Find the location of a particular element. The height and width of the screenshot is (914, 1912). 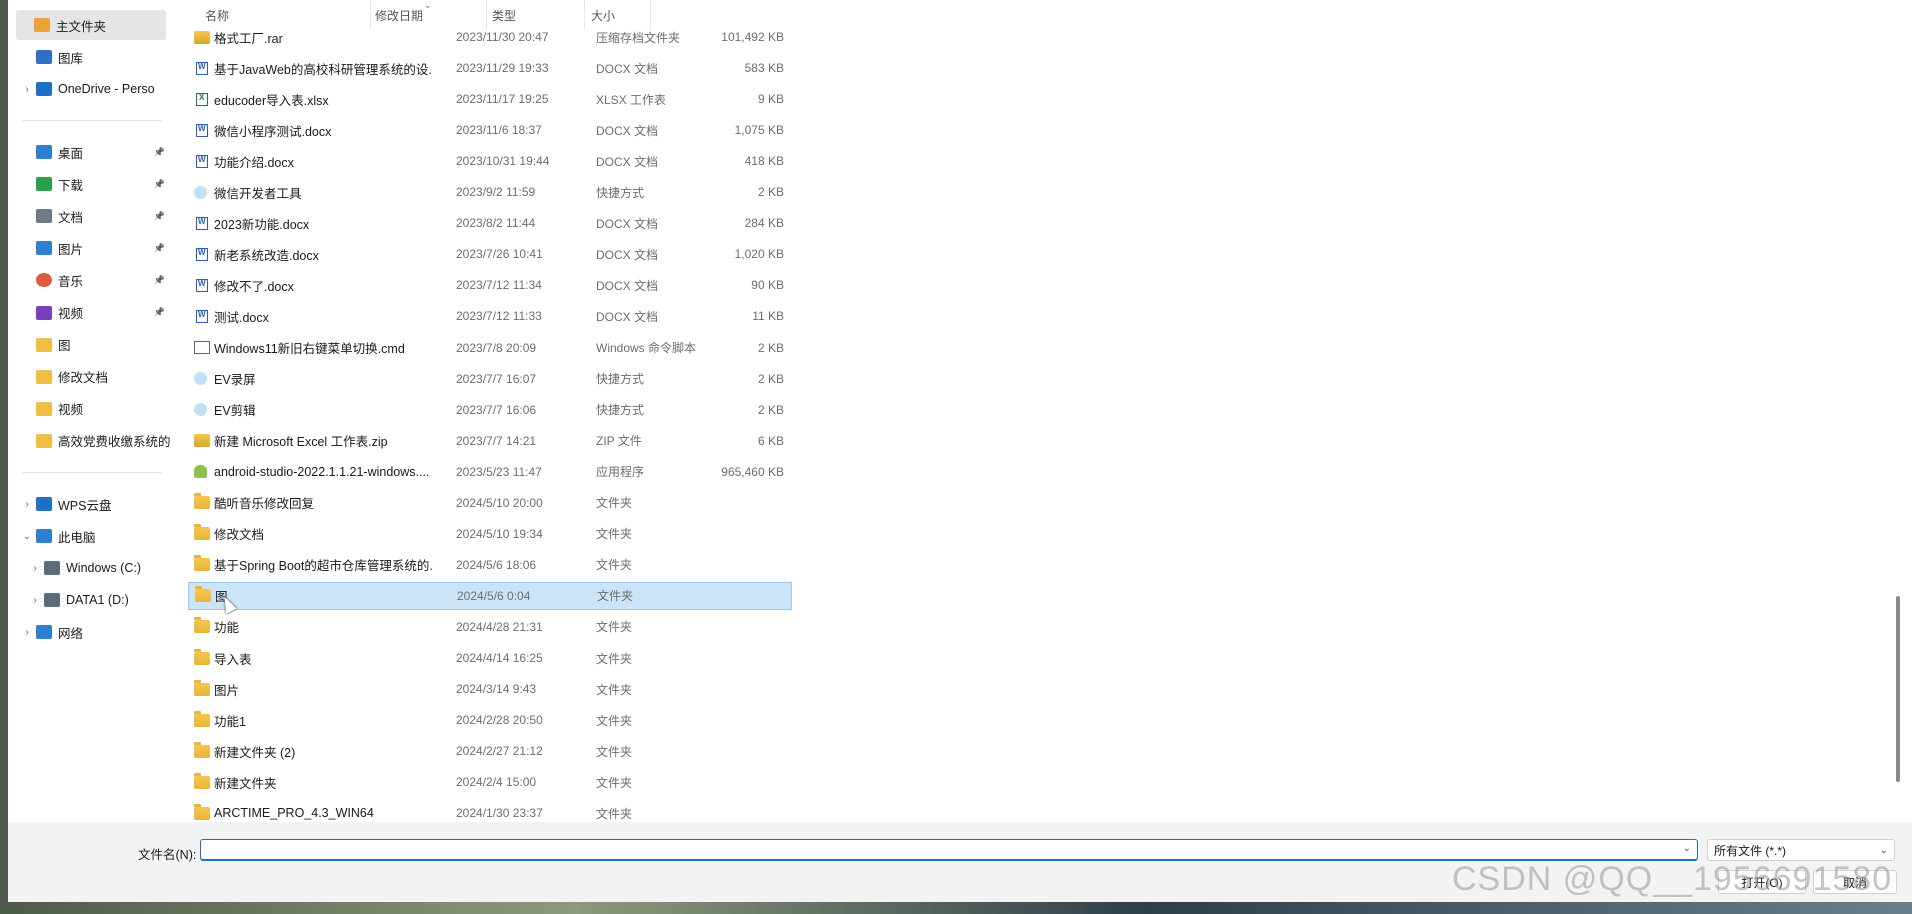

sidebar-item-gallery: 图库 is located at coordinates (95, 57).